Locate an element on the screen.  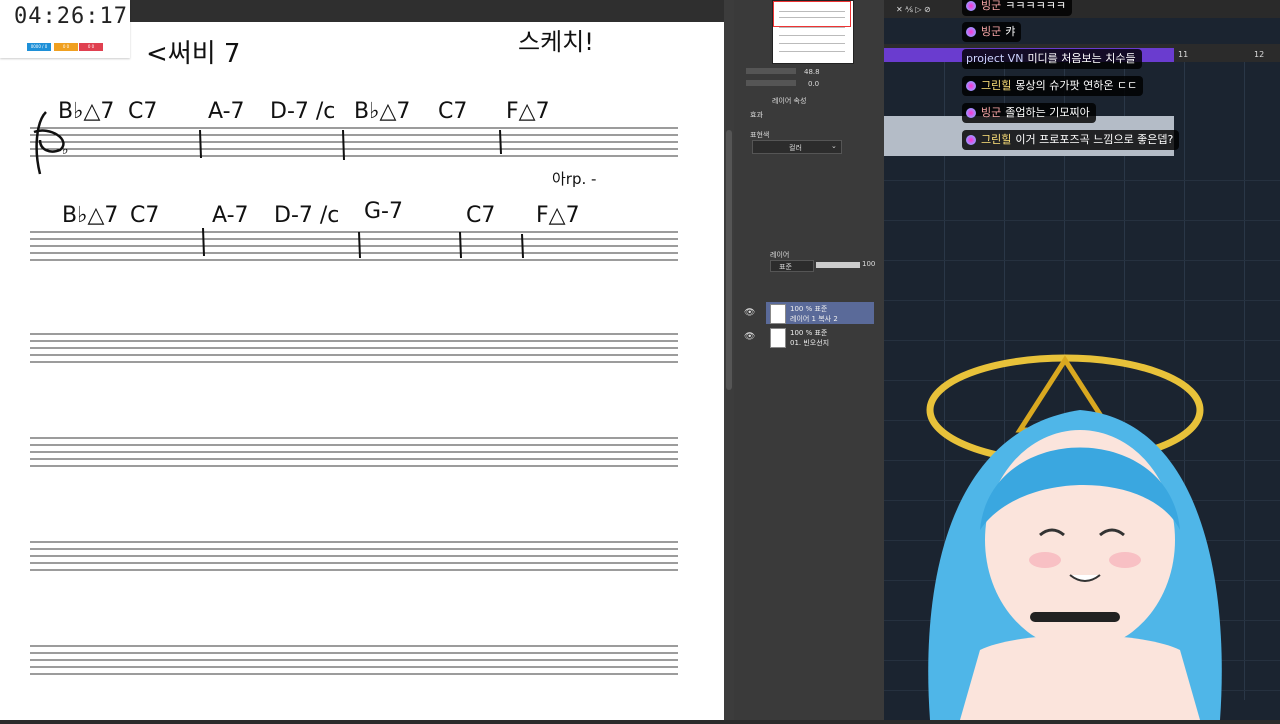
rotate-slider is located at coordinates (771, 83).